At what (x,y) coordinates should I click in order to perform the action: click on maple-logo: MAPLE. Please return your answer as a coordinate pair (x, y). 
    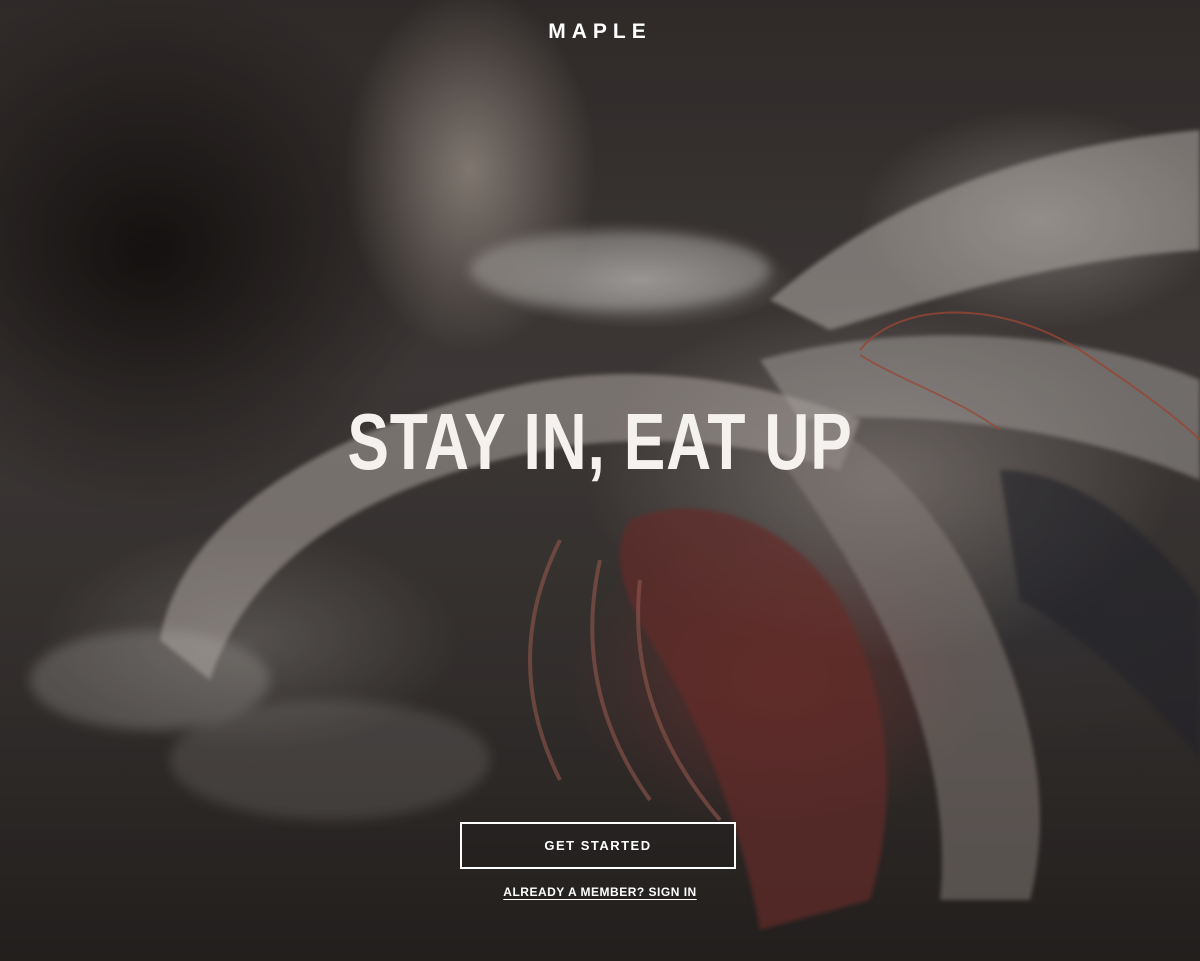
    Looking at the image, I should click on (600, 32).